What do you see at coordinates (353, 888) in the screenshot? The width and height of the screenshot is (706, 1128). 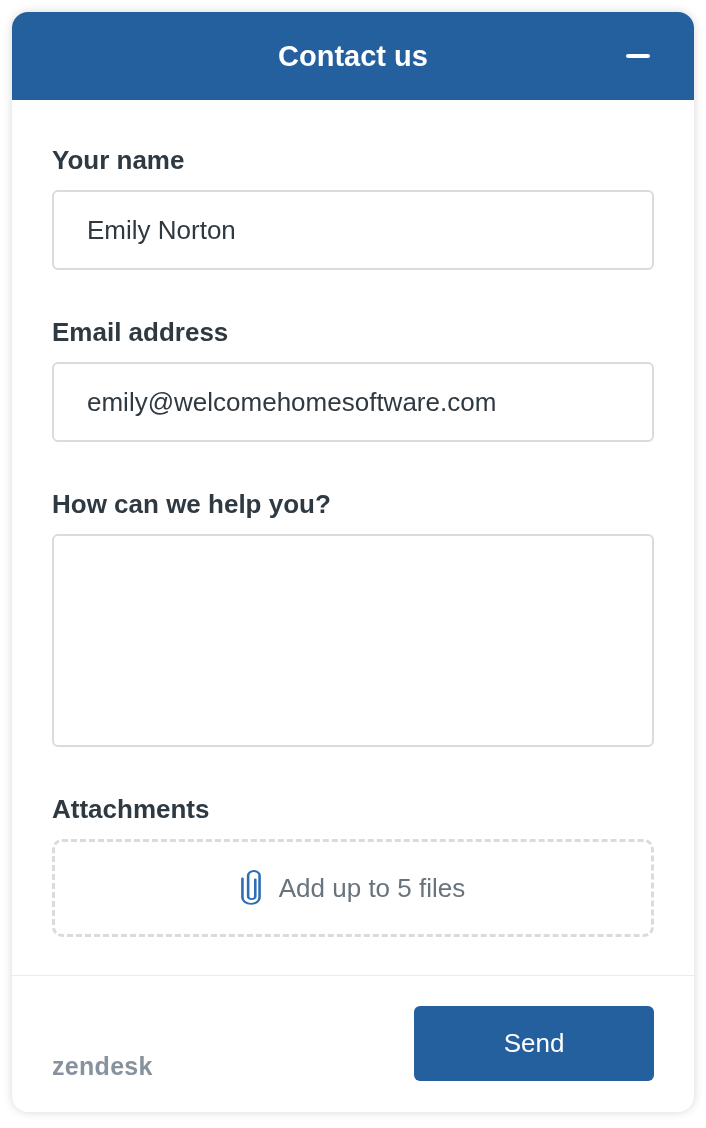 I see `file-dropzone: Add up to 5 files` at bounding box center [353, 888].